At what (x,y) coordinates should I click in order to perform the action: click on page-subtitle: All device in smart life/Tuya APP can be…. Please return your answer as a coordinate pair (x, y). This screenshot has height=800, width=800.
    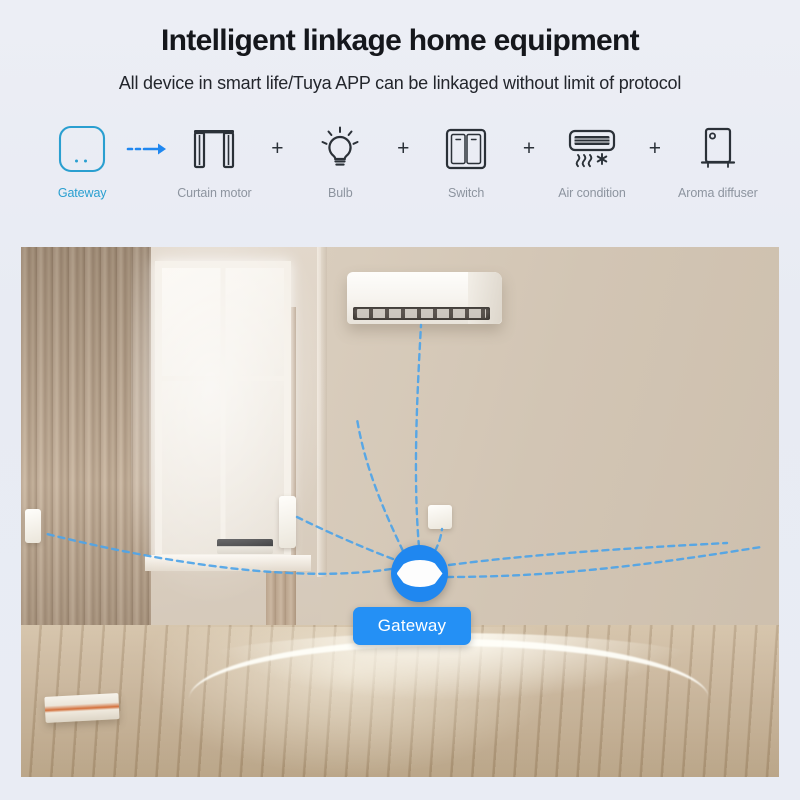
    Looking at the image, I should click on (400, 83).